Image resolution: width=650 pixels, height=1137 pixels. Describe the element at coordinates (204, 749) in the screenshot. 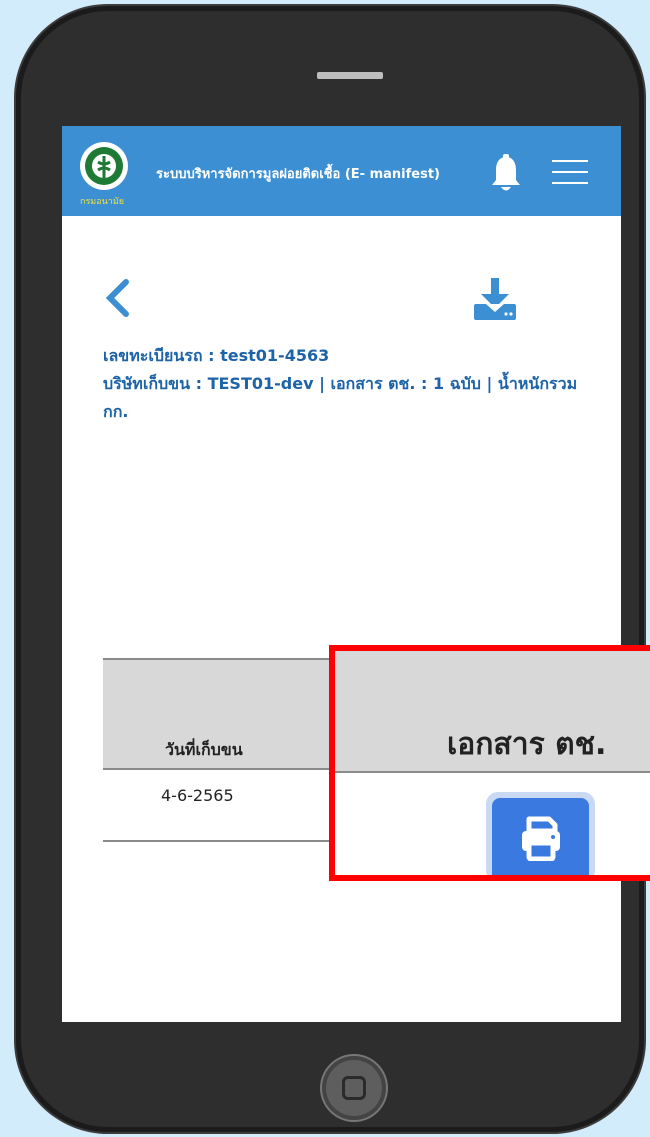

I see `column-header-date: วันที่เก็บขน` at that location.